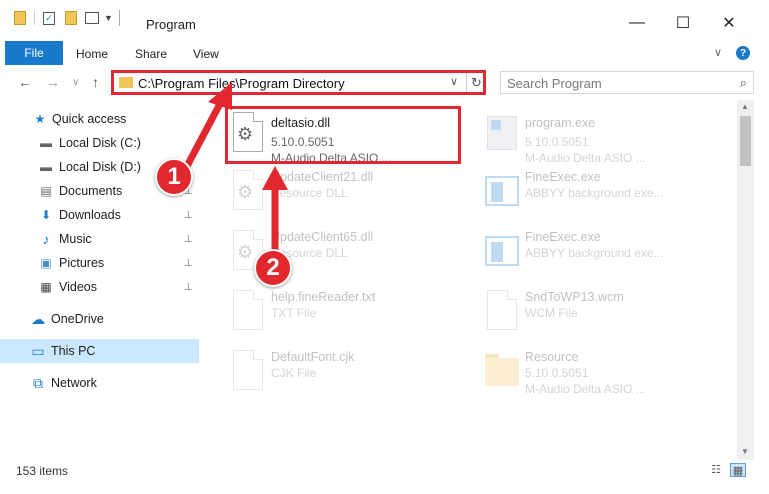 The height and width of the screenshot is (494, 769). I want to click on file-item-sndtowp13-wcm: SndToWP13.wcm WCM File, so click(597, 310).